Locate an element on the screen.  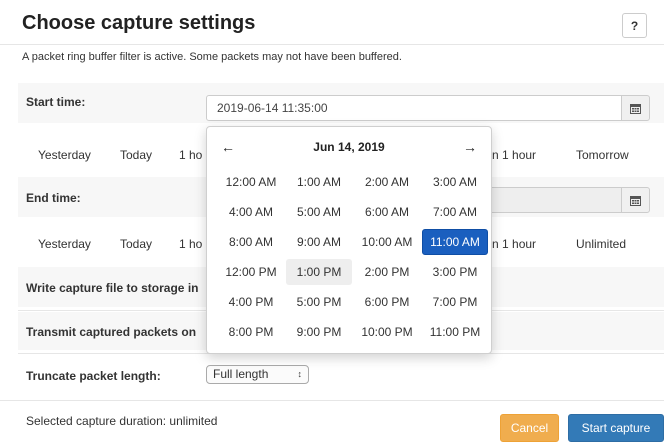
truncate-selected-value: Full length is located at coordinates (241, 374).